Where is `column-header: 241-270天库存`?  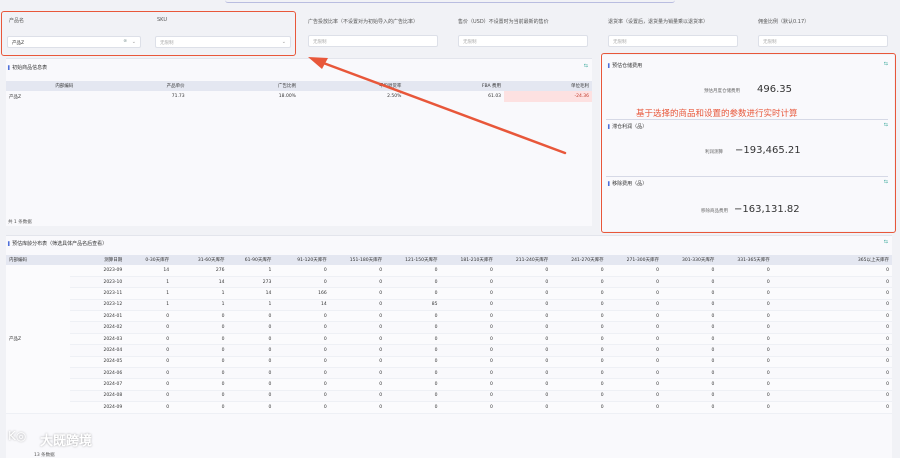 column-header: 241-270天库存 is located at coordinates (579, 260).